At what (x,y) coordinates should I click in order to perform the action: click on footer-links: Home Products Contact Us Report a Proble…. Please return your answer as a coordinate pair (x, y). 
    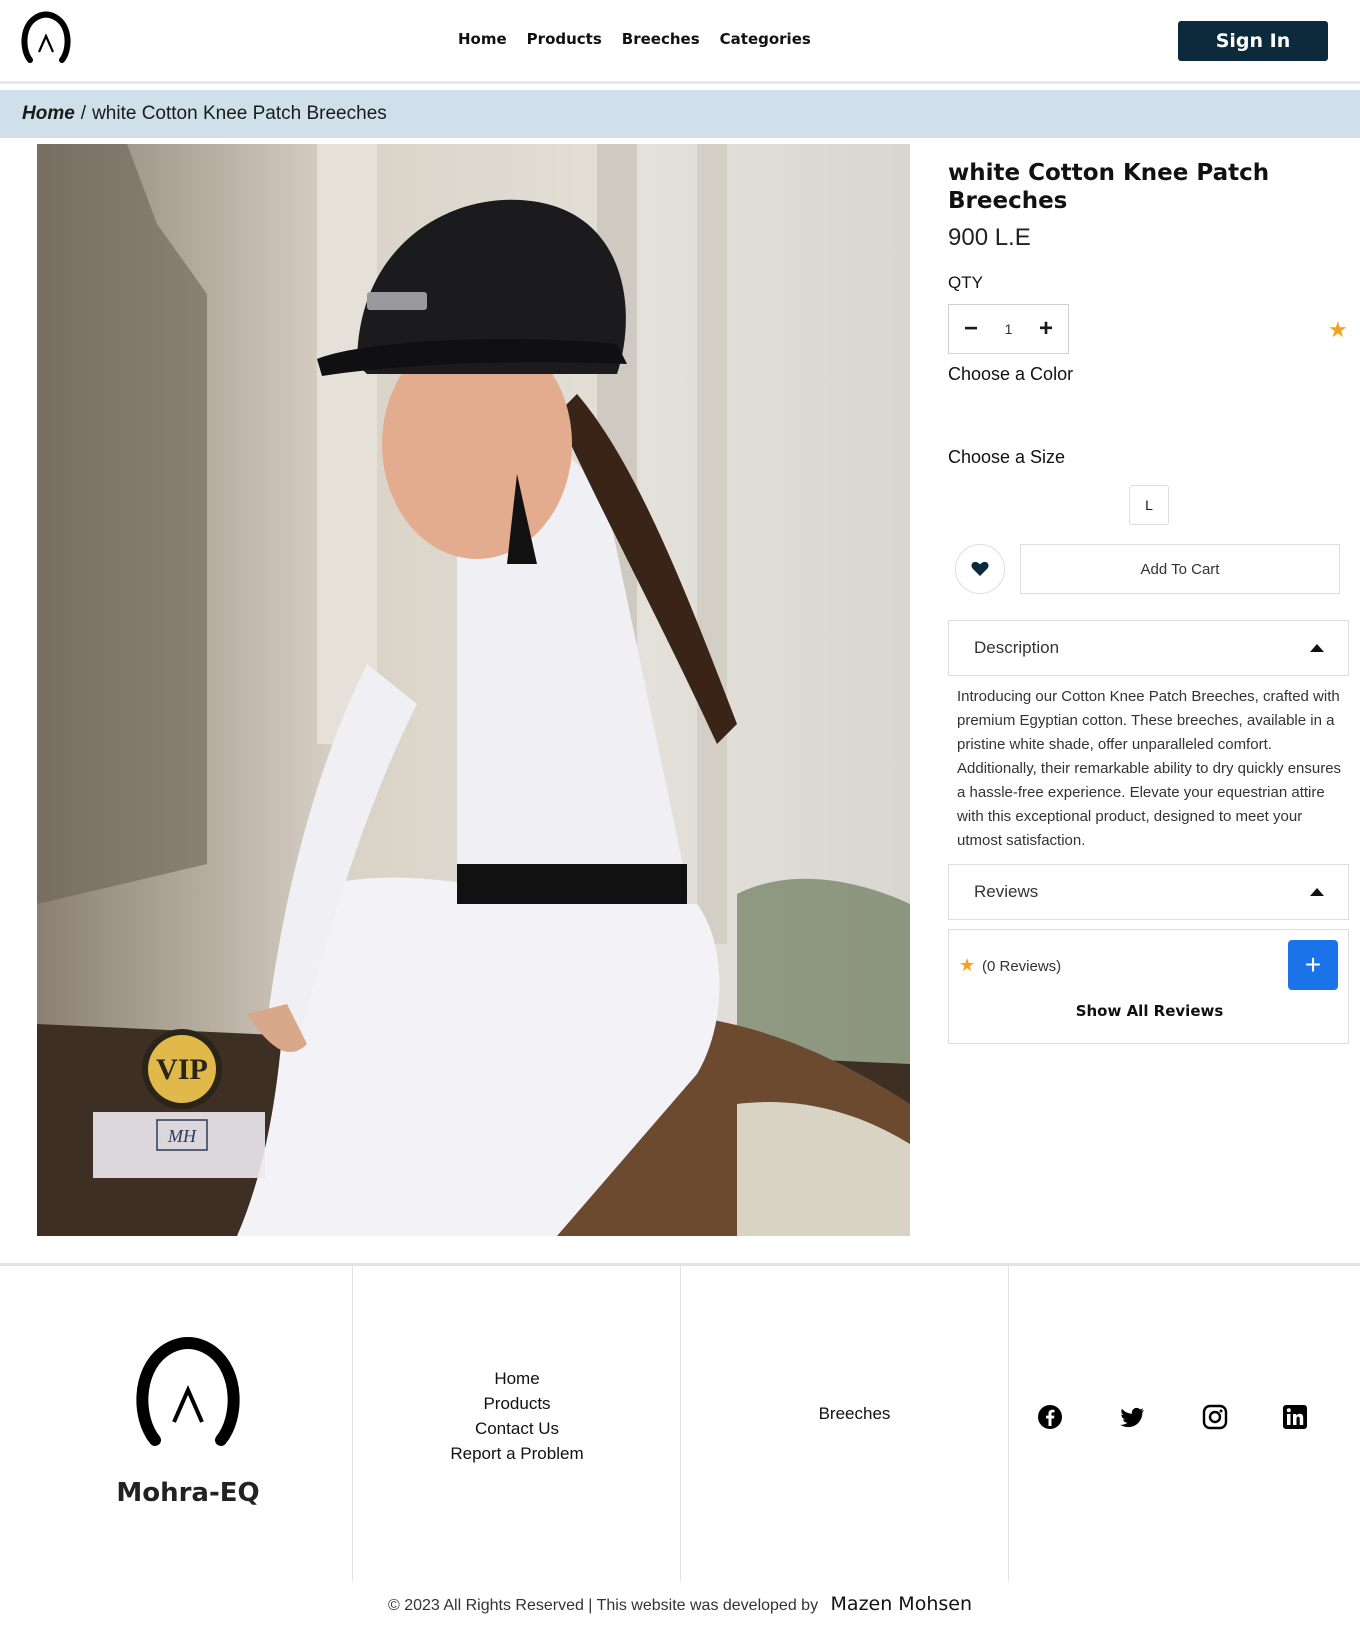
    Looking at the image, I should click on (517, 1416).